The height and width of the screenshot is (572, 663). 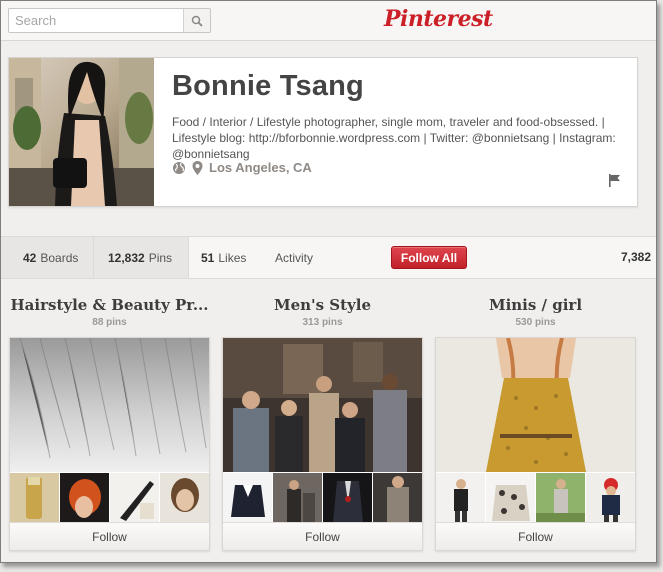 I want to click on tab-activity-label: Activity, so click(x=294, y=257).